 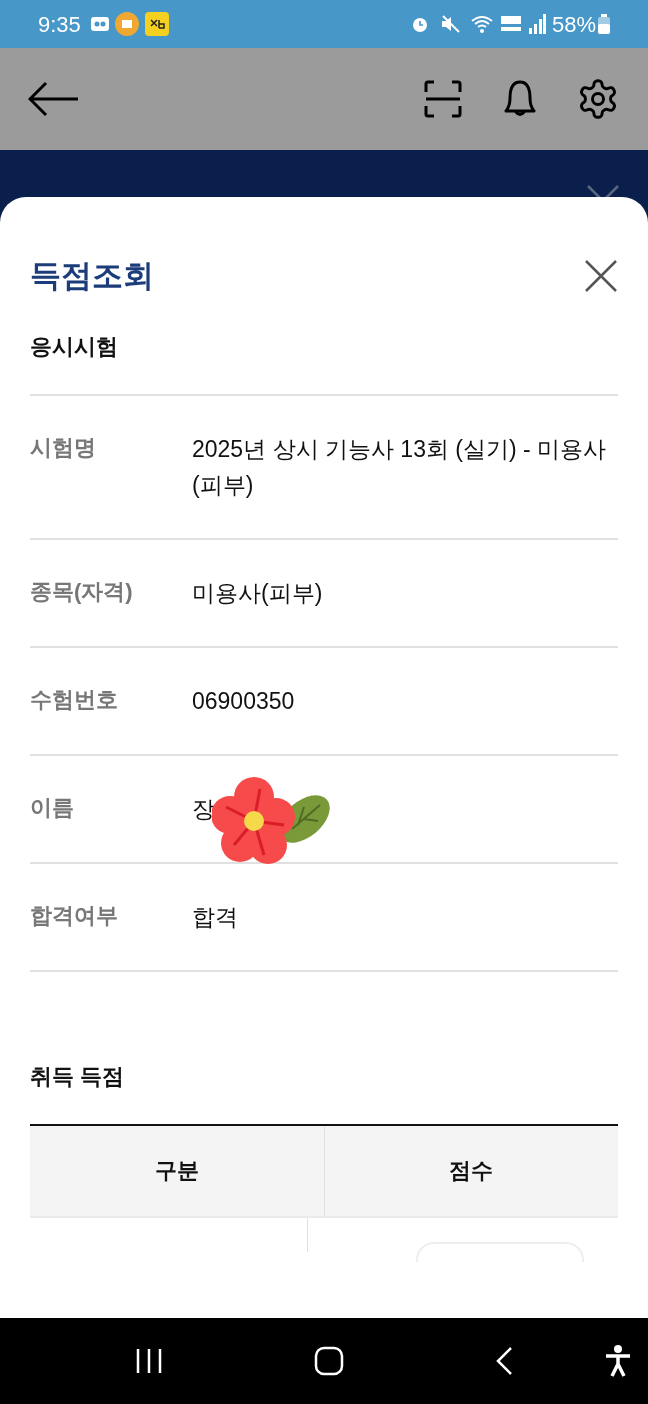 I want to click on back-nav-button, so click(x=503, y=1361).